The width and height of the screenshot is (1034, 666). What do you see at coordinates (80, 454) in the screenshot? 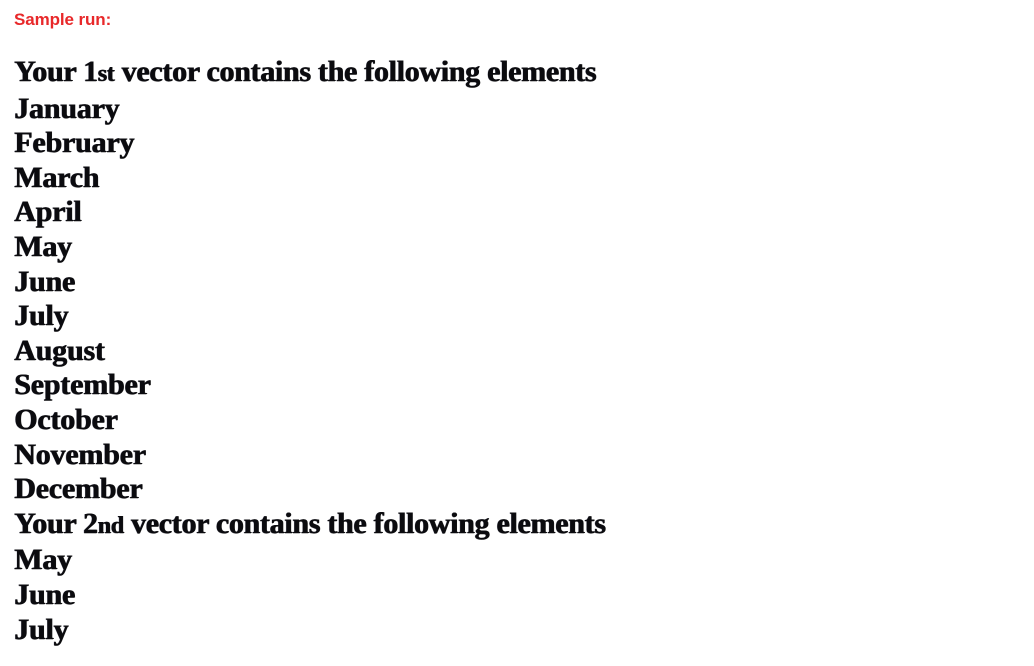
I see `console-item-line: November` at bounding box center [80, 454].